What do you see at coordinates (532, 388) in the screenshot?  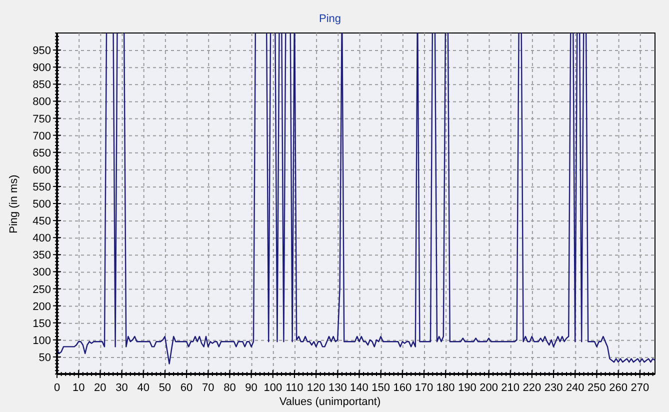 I see `x-tick-label: 220` at bounding box center [532, 388].